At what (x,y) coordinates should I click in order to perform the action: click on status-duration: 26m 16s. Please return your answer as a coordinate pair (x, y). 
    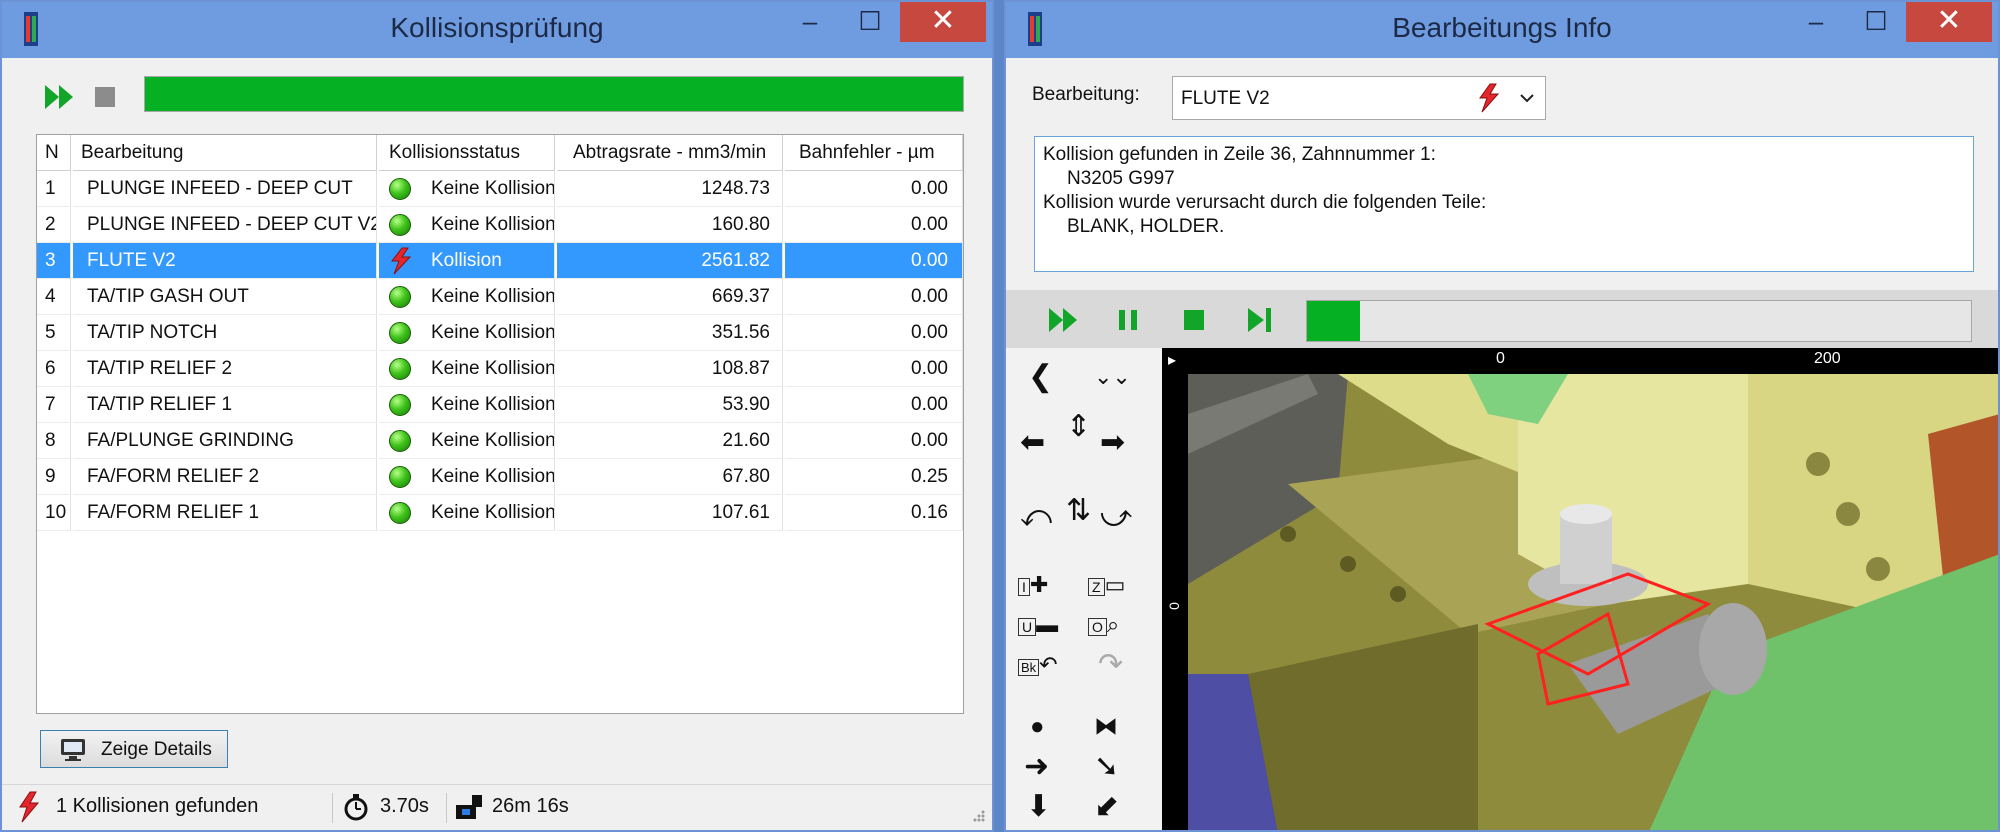
    Looking at the image, I should click on (530, 806).